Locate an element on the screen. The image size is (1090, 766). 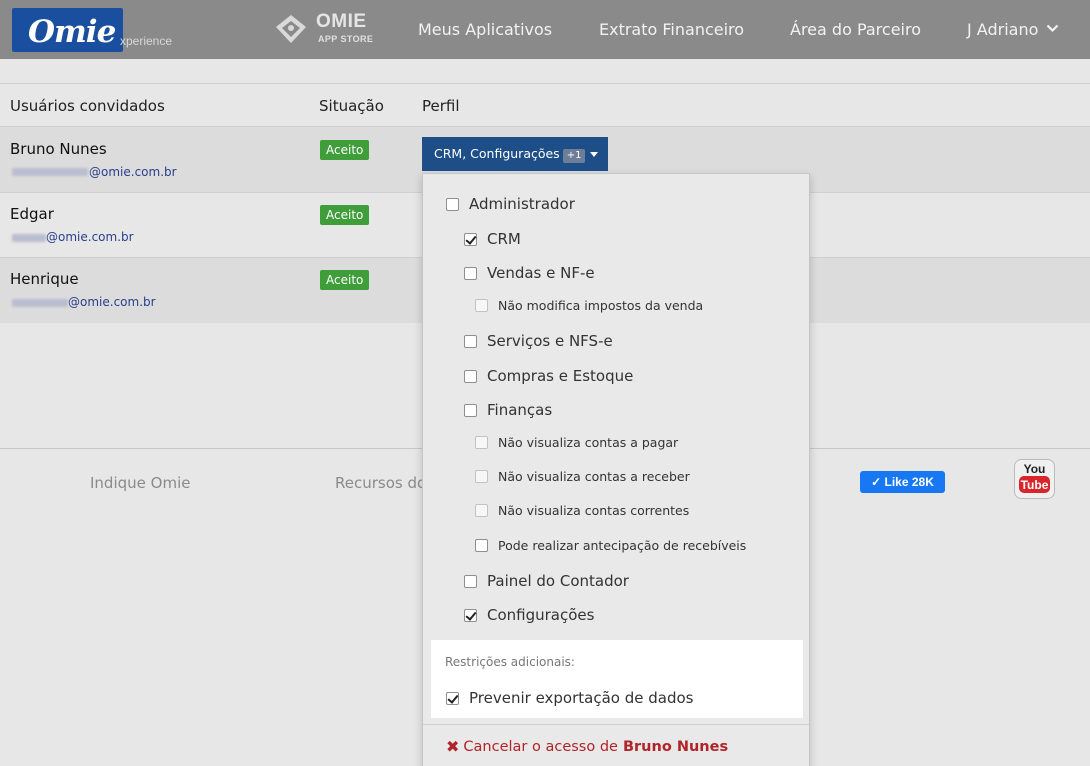
option-nao-visualiza-correntes: Não visualiza contas correntes is located at coordinates (582, 510).